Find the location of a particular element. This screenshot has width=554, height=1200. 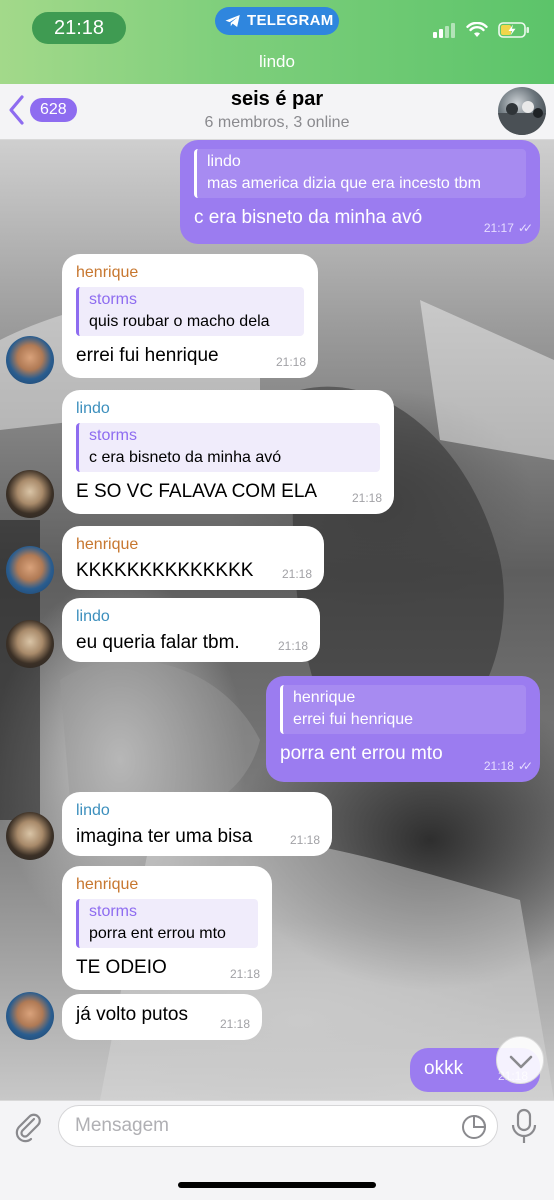

reply-author: lindo is located at coordinates (224, 161).